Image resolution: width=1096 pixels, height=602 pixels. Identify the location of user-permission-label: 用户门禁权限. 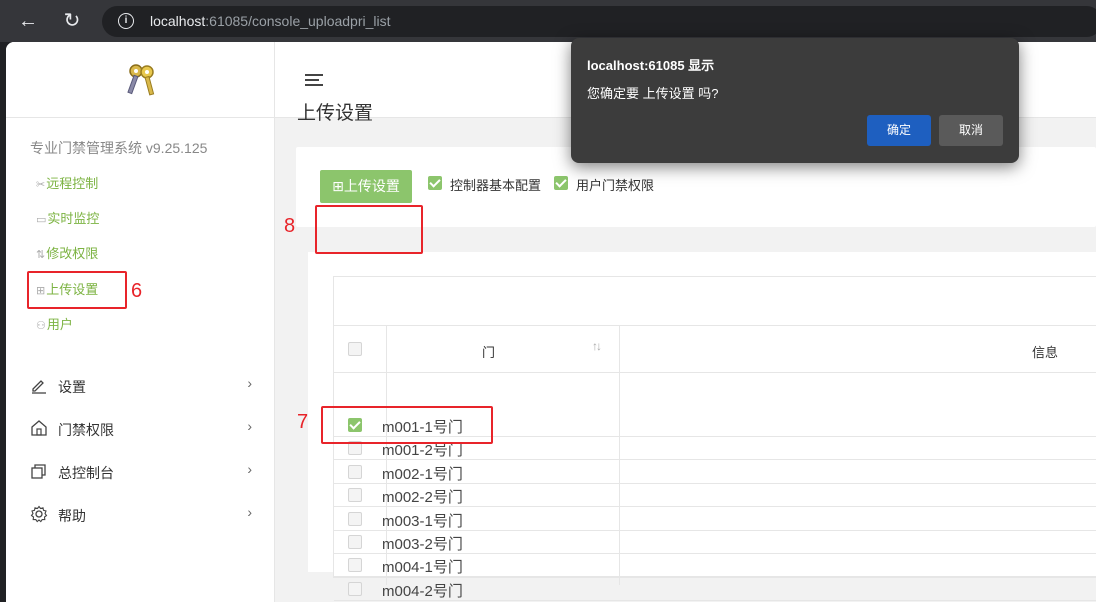
(615, 185).